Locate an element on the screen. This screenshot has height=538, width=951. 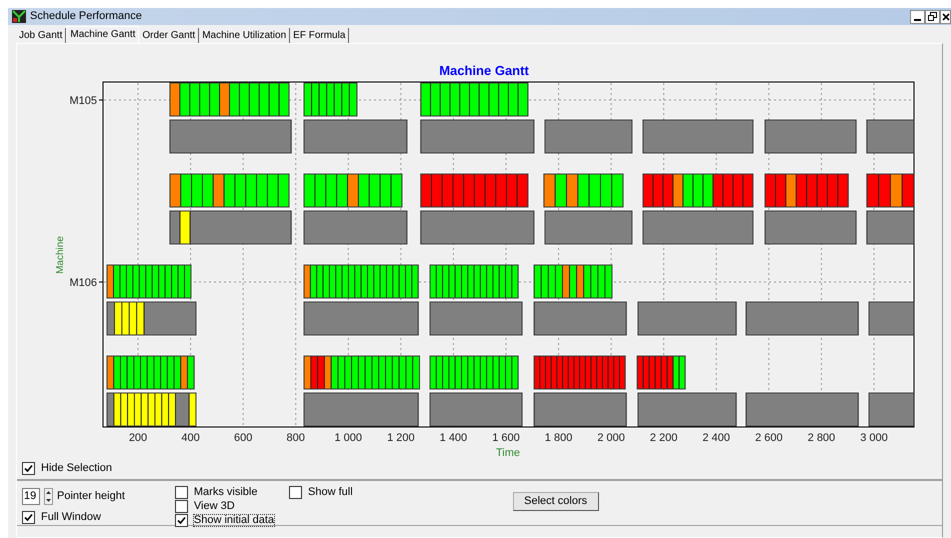
tab: Machine Gantt is located at coordinates (103, 34).